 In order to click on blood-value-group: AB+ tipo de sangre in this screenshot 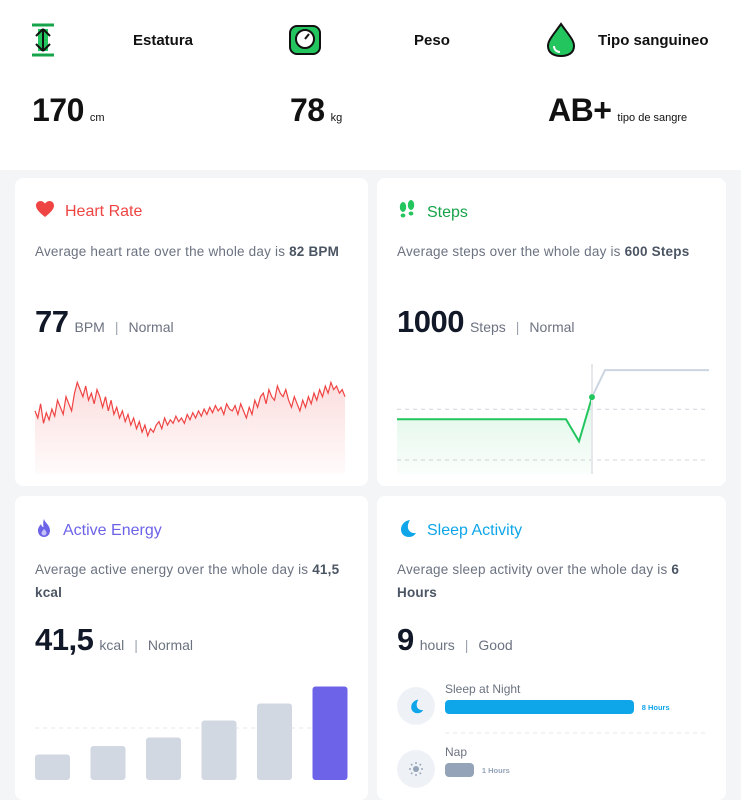, I will do `click(617, 110)`.